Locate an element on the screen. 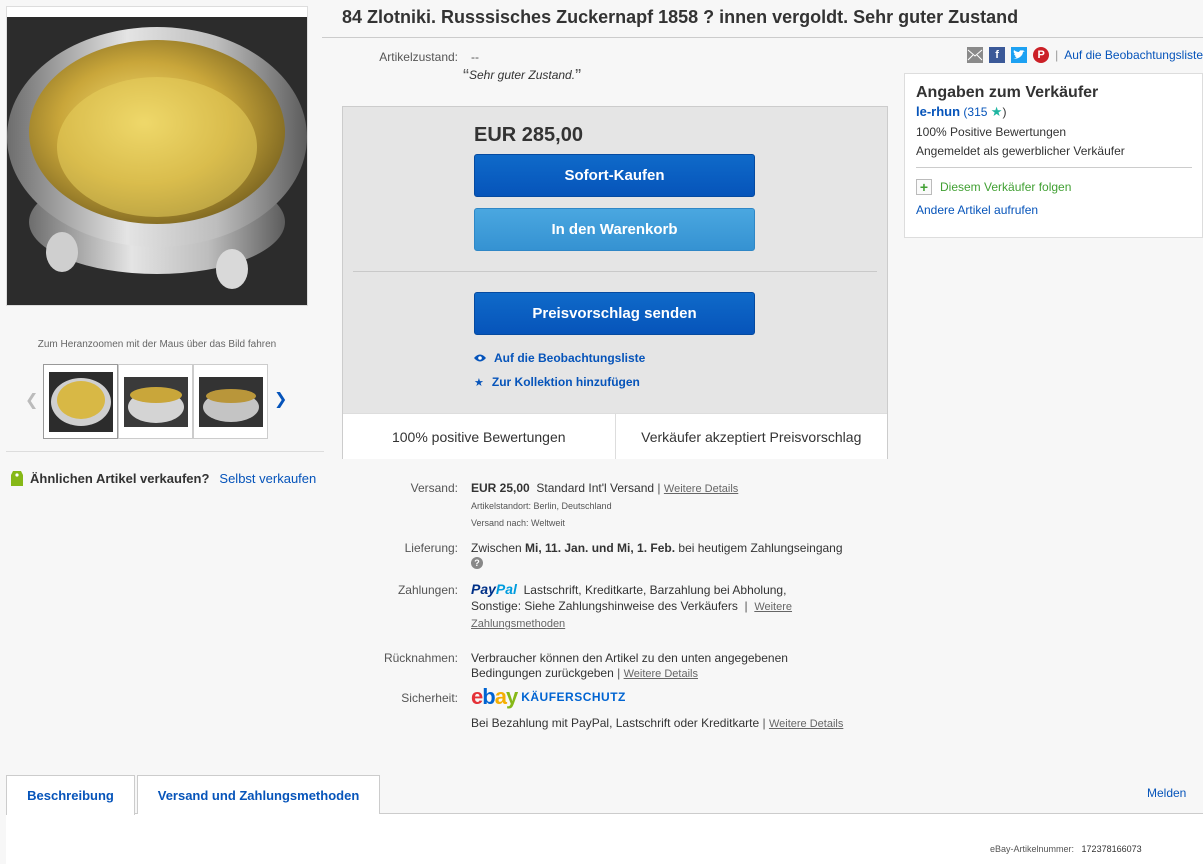 The image size is (1203, 864). plus-icon: + is located at coordinates (924, 187).